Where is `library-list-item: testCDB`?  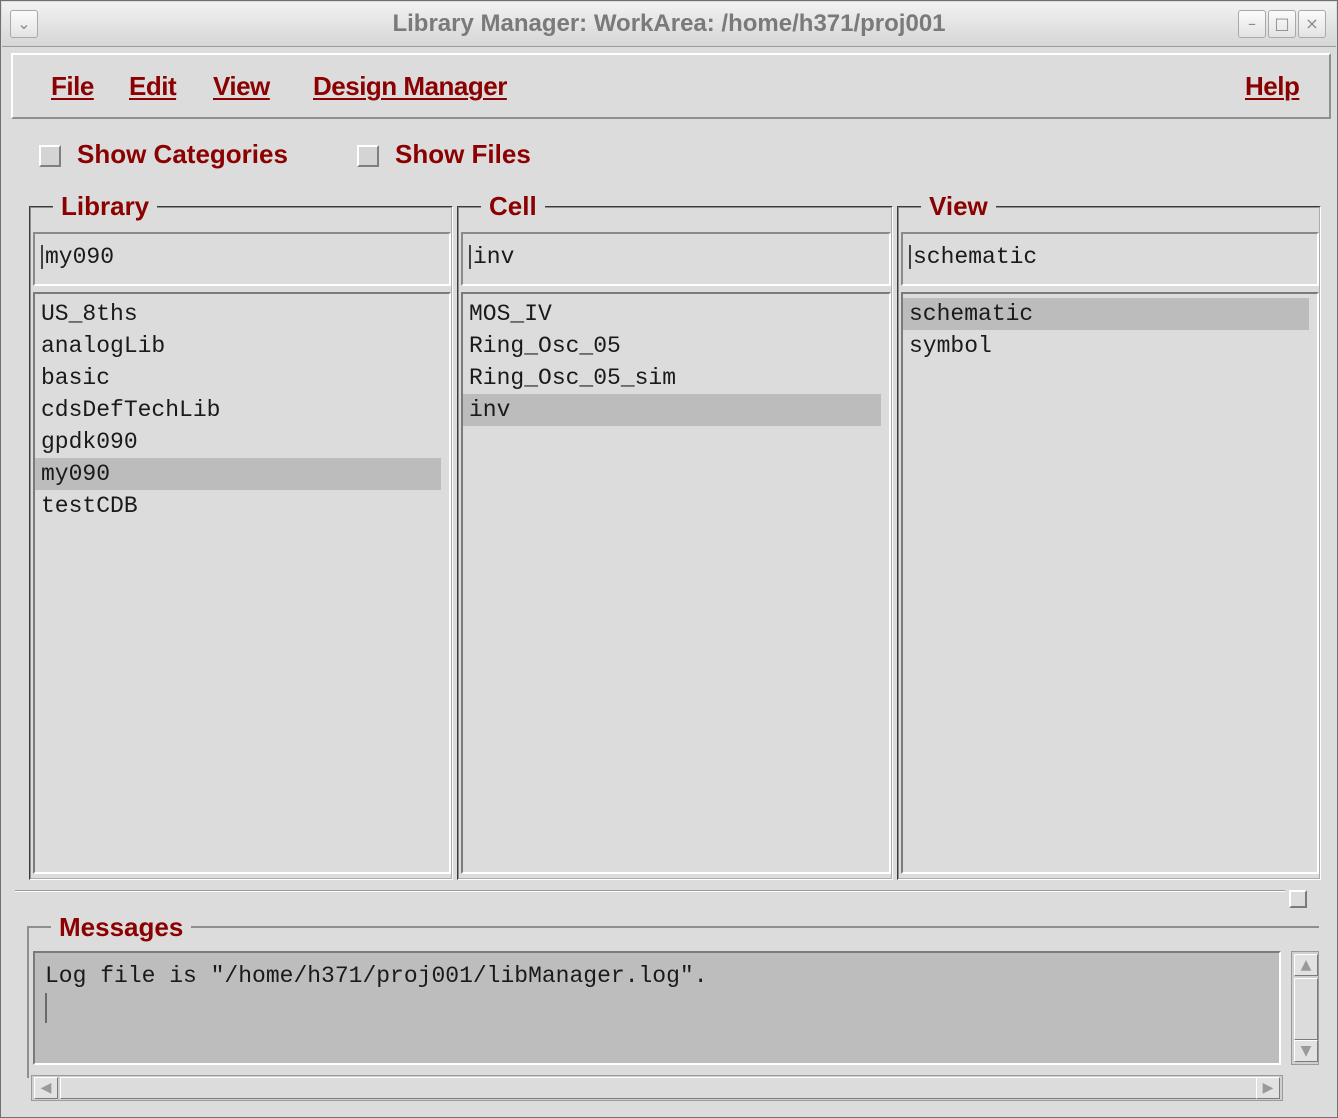 library-list-item: testCDB is located at coordinates (238, 506).